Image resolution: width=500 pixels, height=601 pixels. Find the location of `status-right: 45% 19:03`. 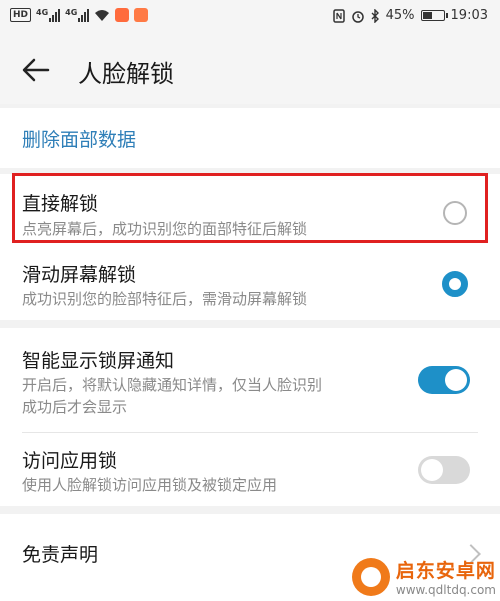

status-right: 45% 19:03 is located at coordinates (410, 15).